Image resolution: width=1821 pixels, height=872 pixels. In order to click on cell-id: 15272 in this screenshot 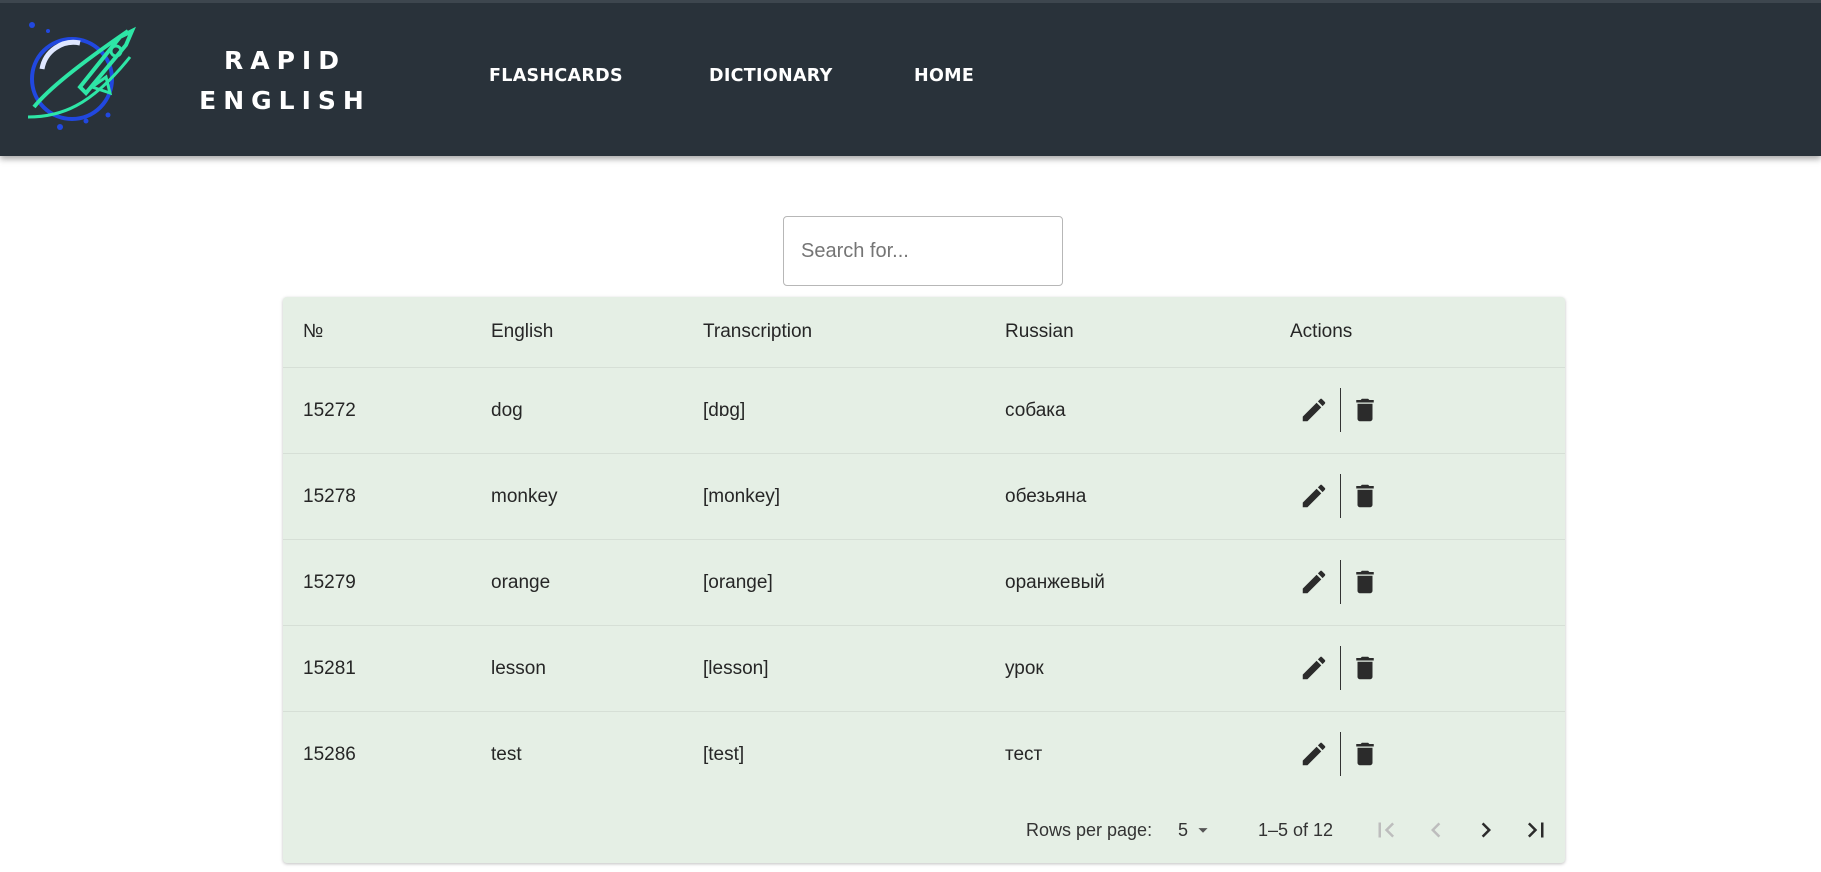, I will do `click(329, 410)`.